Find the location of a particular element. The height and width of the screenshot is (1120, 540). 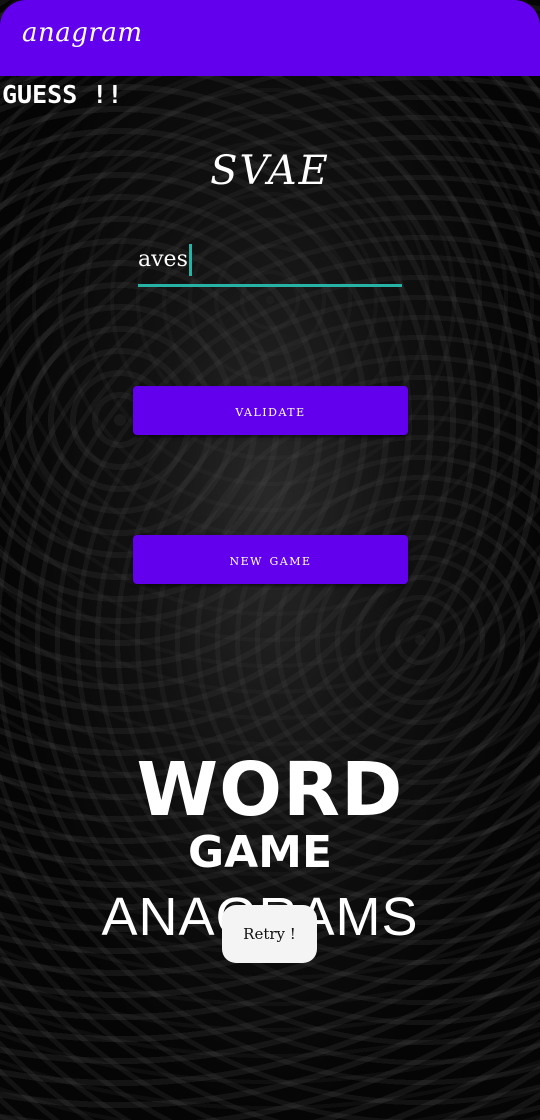

guess-label: GUESS !! is located at coordinates (62, 94).